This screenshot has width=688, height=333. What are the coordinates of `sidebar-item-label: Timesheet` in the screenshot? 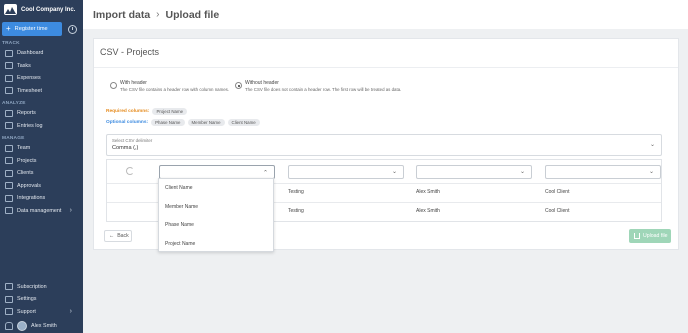 It's located at (29, 90).